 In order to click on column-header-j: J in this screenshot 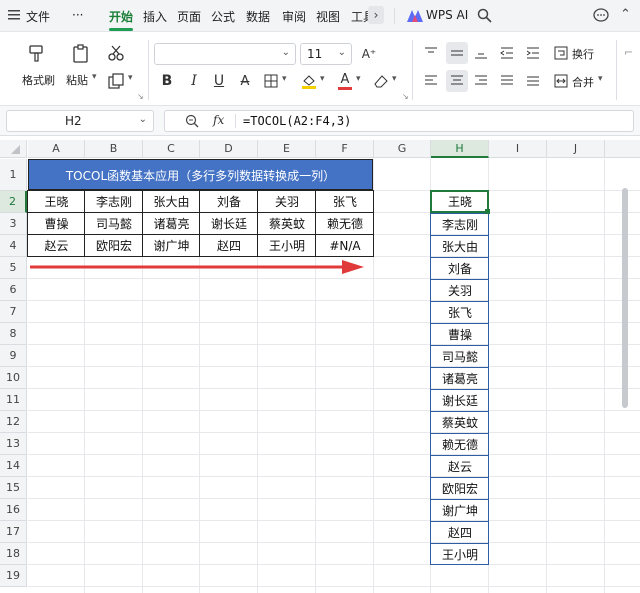, I will do `click(576, 149)`.